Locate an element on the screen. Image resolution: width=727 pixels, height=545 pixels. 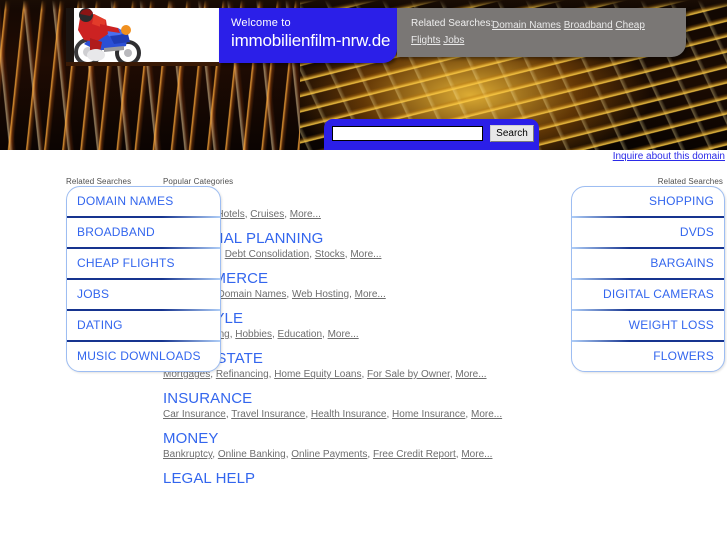
header-related-link-flights: Flights is located at coordinates (425, 40).